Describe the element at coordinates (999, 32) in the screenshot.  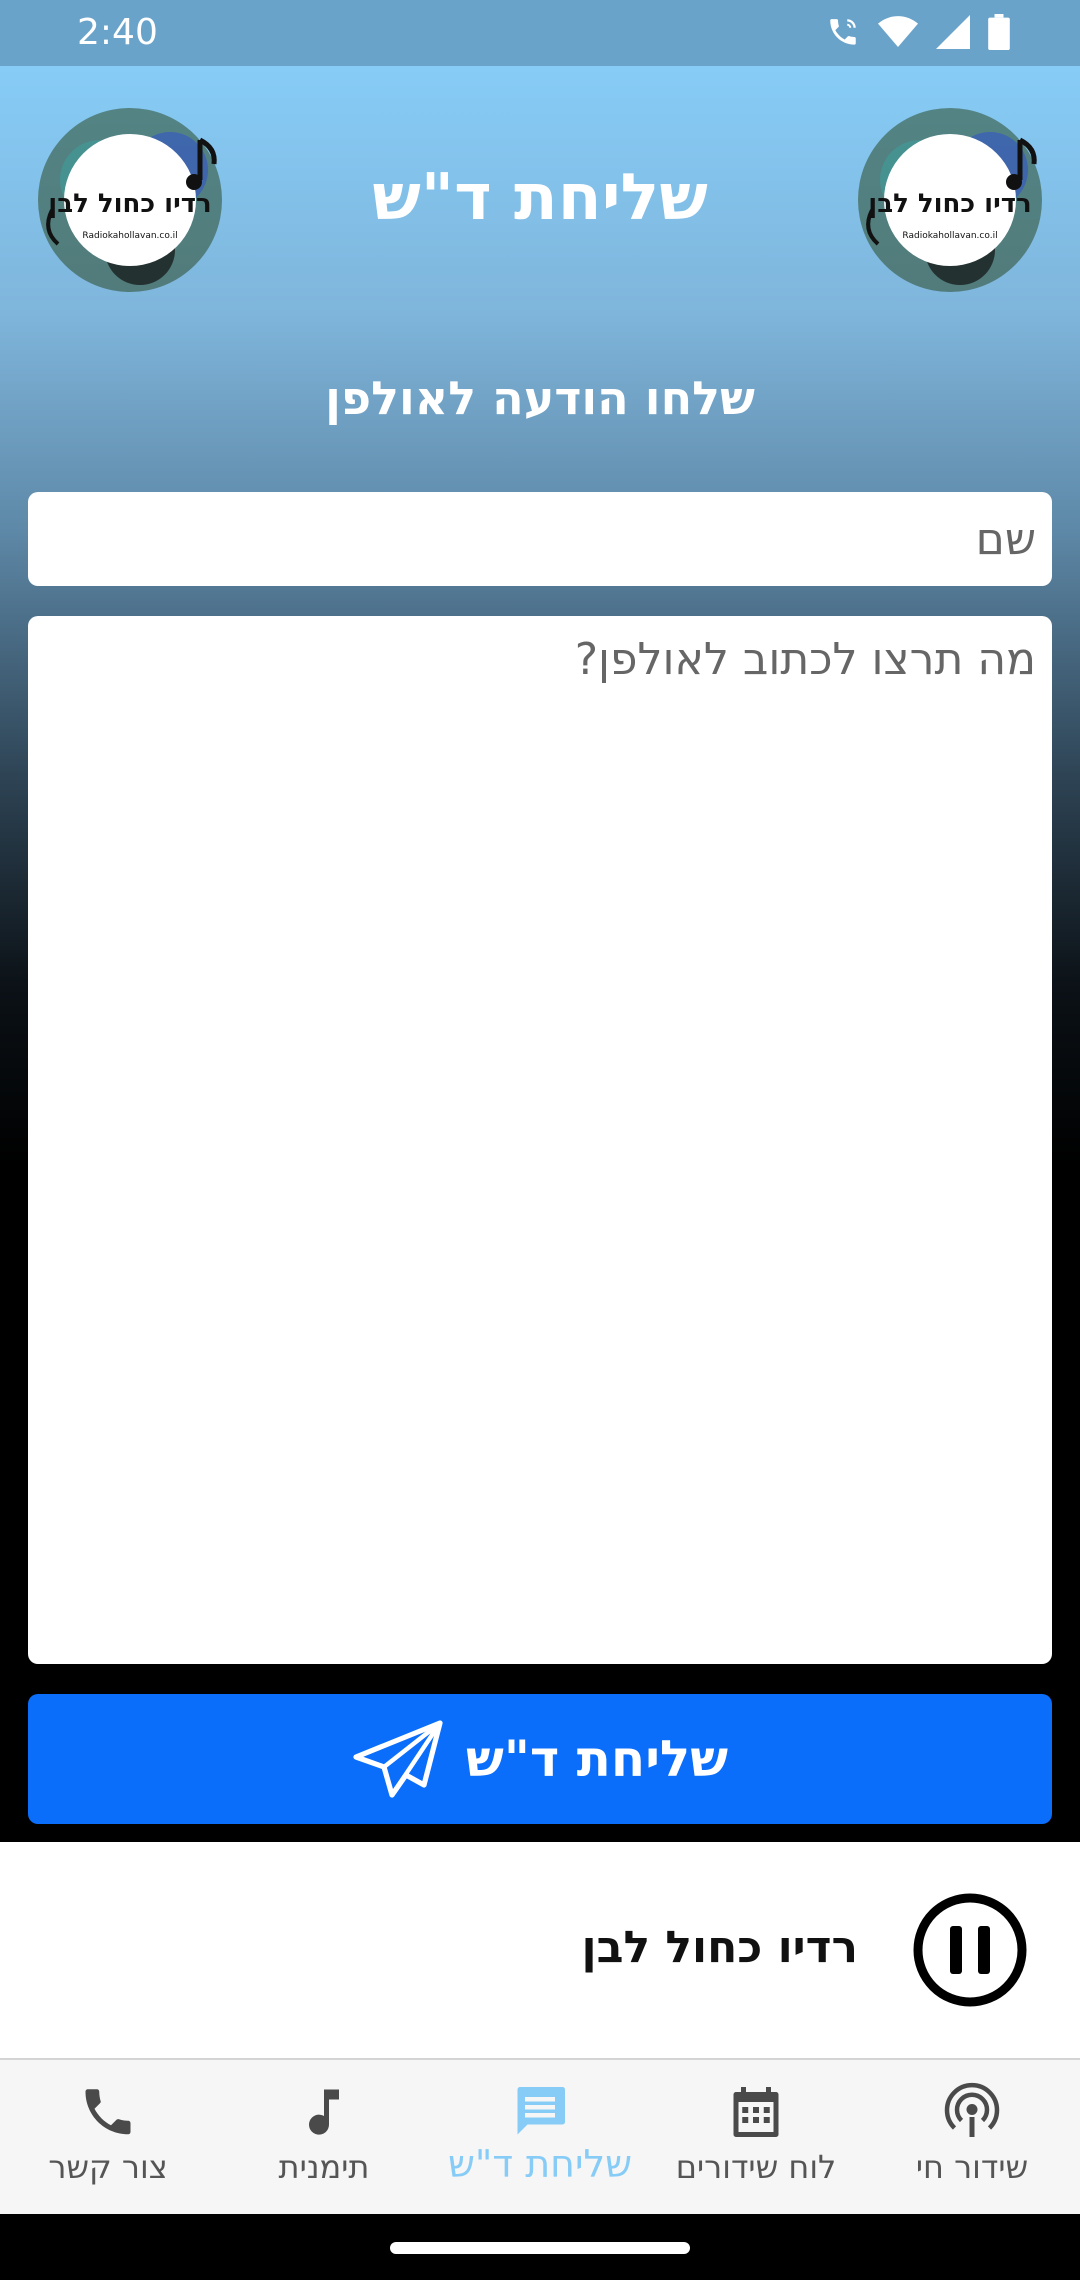
I see `battery-icon` at that location.